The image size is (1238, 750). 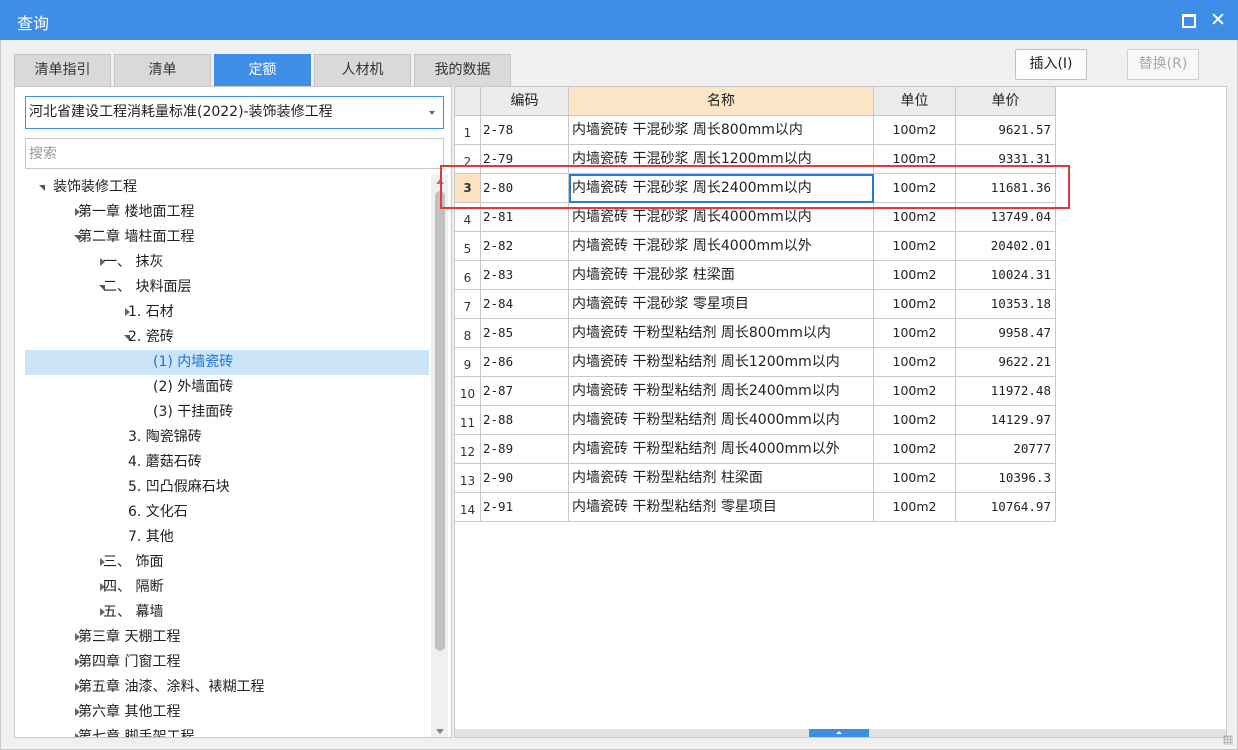 I want to click on tree-item: 第三章 天棚工程, so click(x=227, y=637).